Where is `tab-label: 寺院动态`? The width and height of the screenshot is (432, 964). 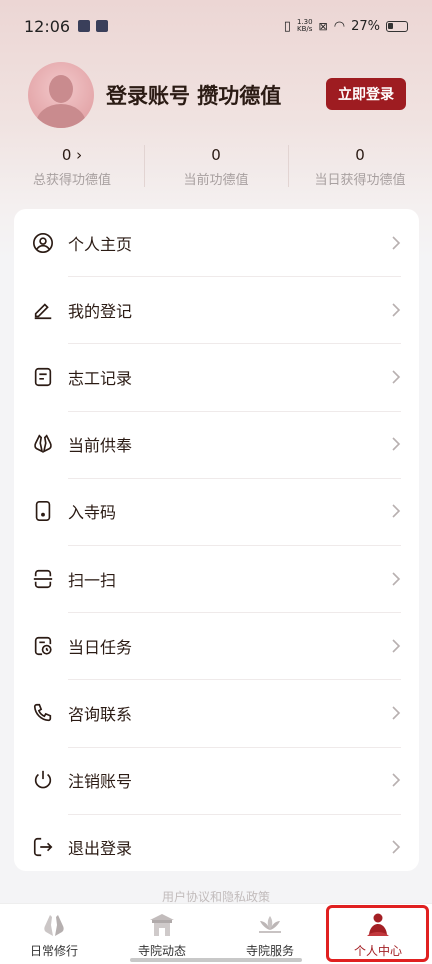 tab-label: 寺院动态 is located at coordinates (161, 951).